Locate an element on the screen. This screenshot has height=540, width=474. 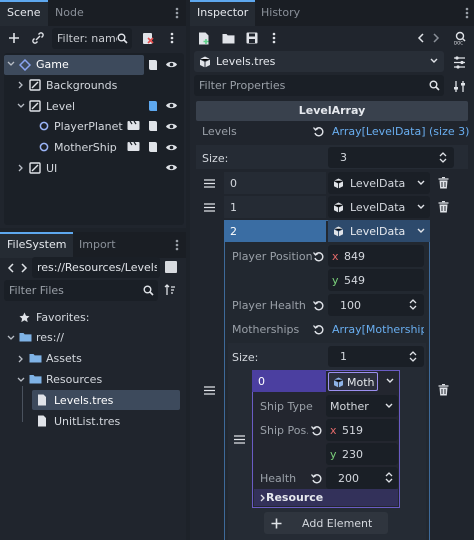
more-options-icon is located at coordinates (274, 38).